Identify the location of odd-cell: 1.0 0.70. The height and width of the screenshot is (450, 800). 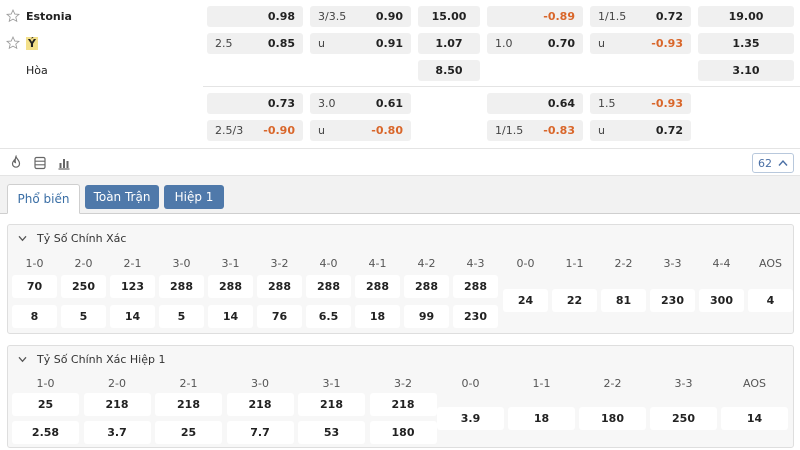
(535, 43).